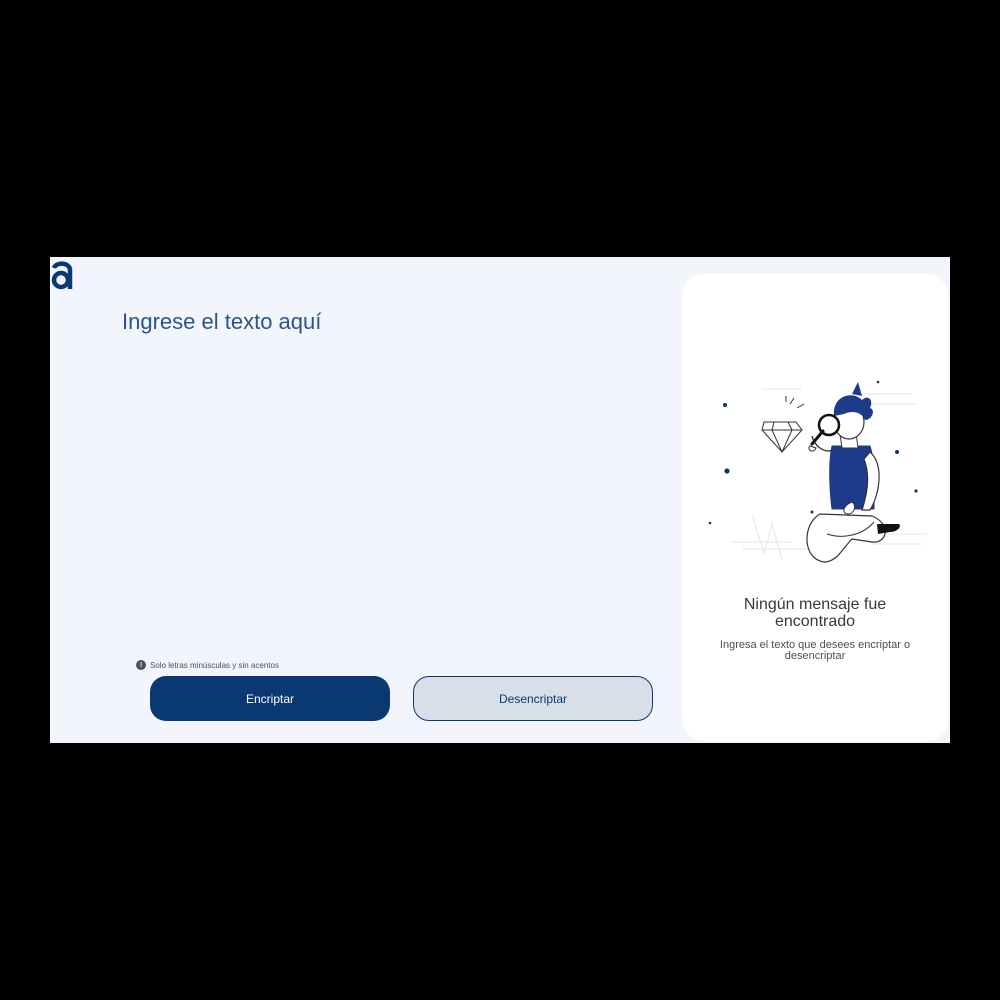  Describe the element at coordinates (533, 698) in the screenshot. I see `decrypt-button: Desencriptar` at that location.